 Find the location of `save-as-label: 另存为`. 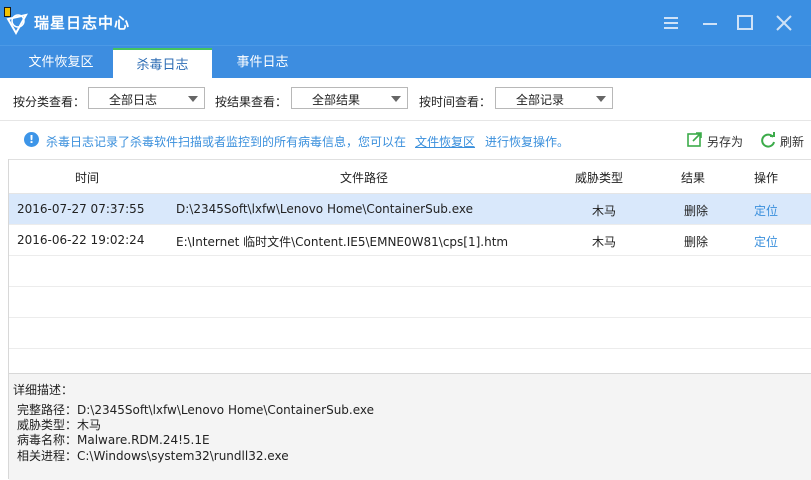

save-as-label: 另存为 is located at coordinates (725, 142).